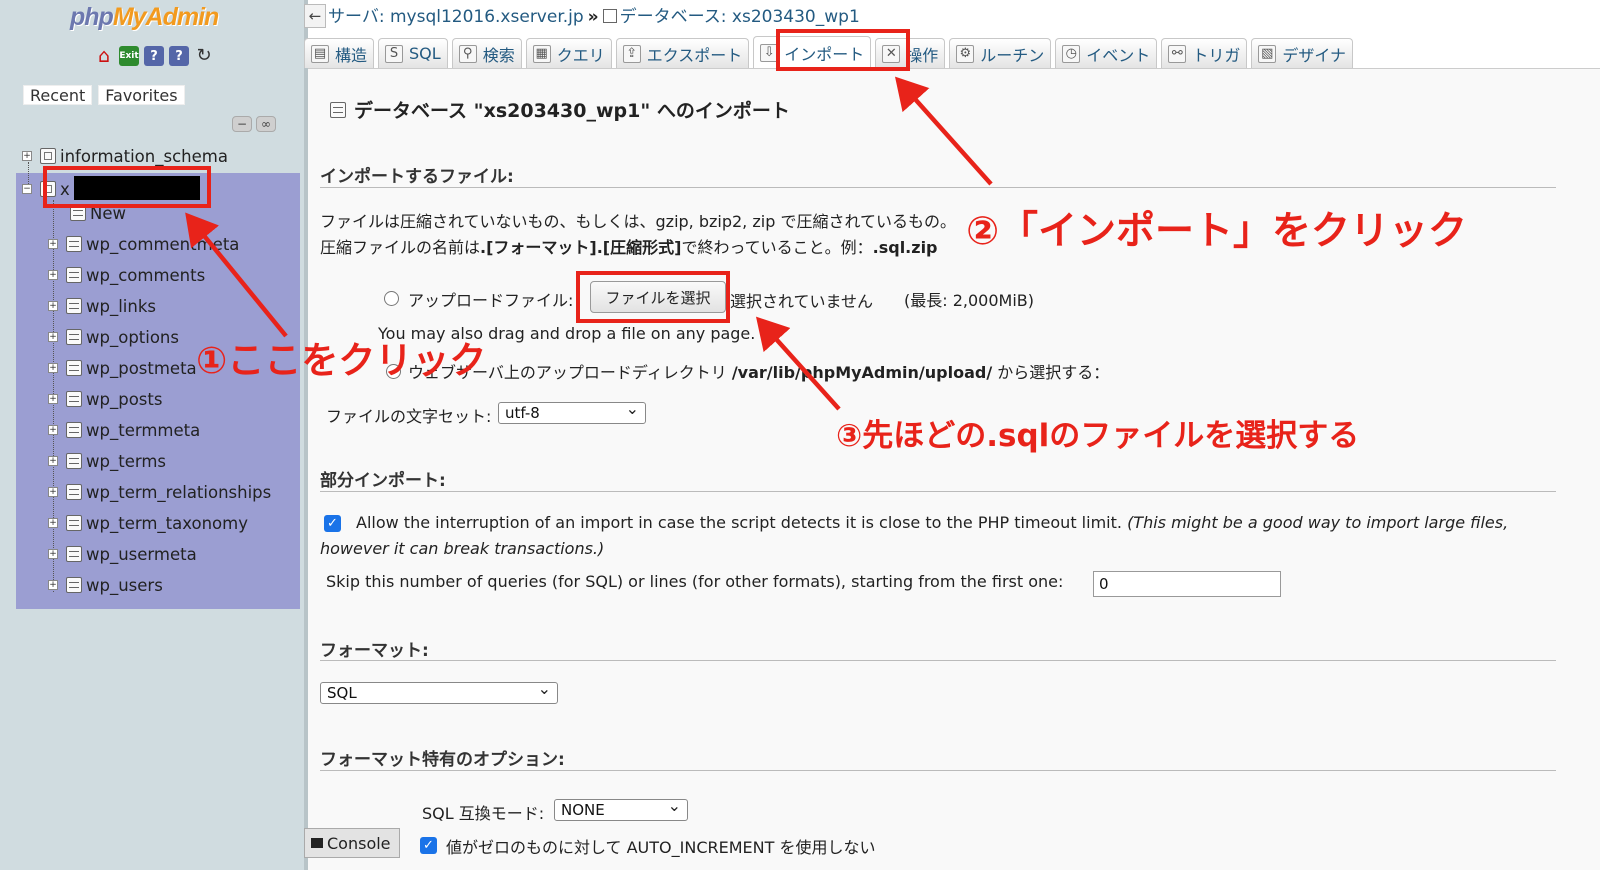 This screenshot has width=1600, height=870. Describe the element at coordinates (338, 109) in the screenshot. I see `import-icon` at that location.